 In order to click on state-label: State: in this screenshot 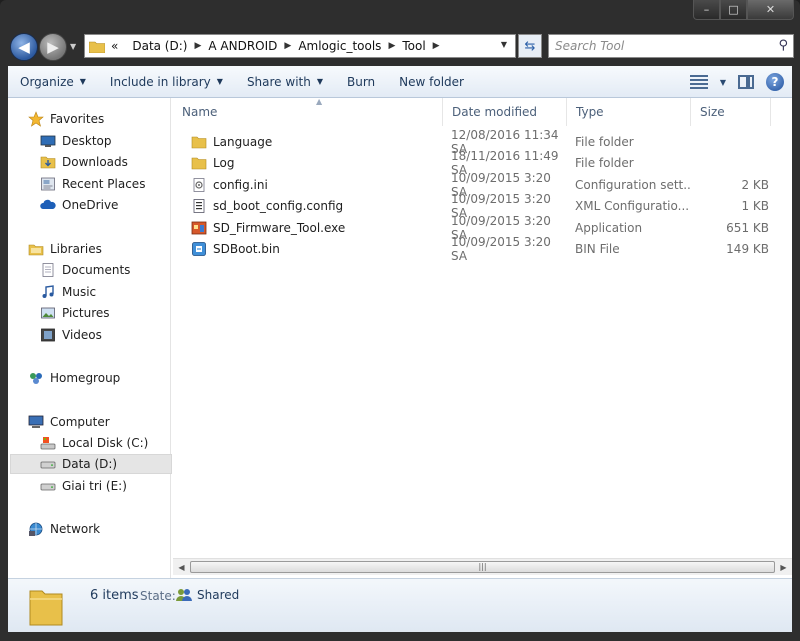, I will do `click(158, 596)`.